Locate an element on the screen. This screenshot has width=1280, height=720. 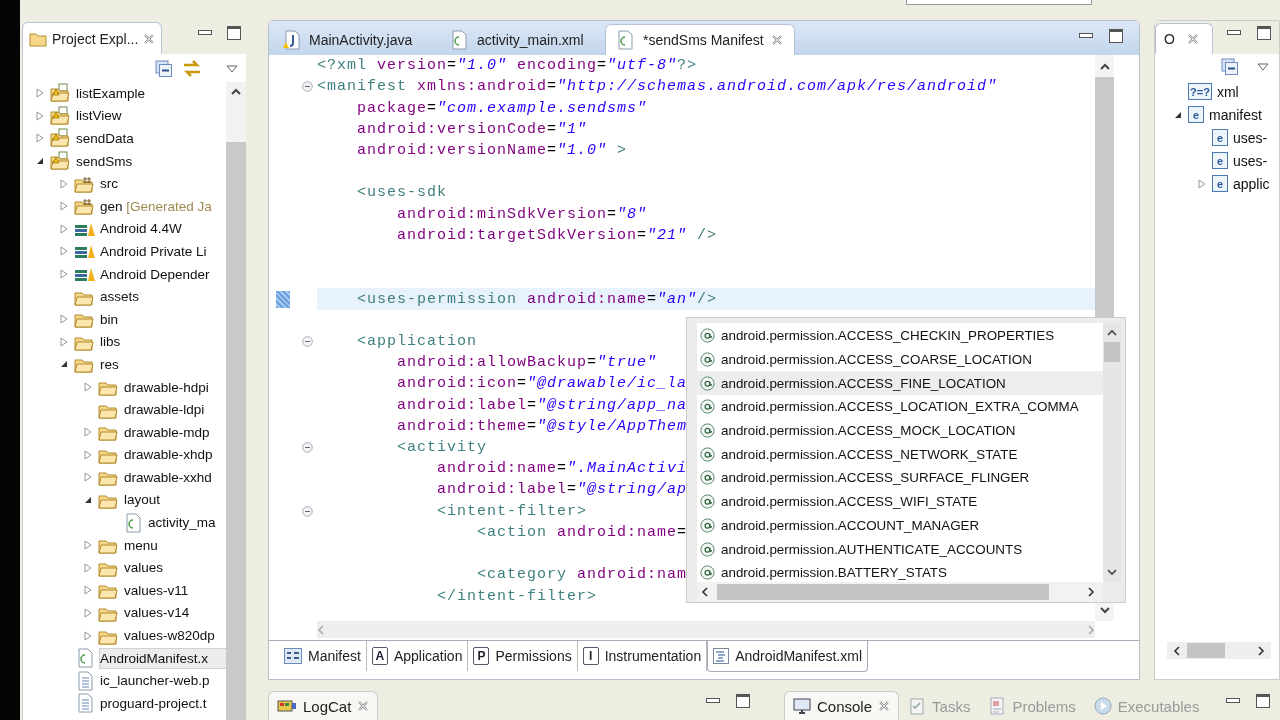
tree-item: ic_launcher-web.p is located at coordinates (124, 681).